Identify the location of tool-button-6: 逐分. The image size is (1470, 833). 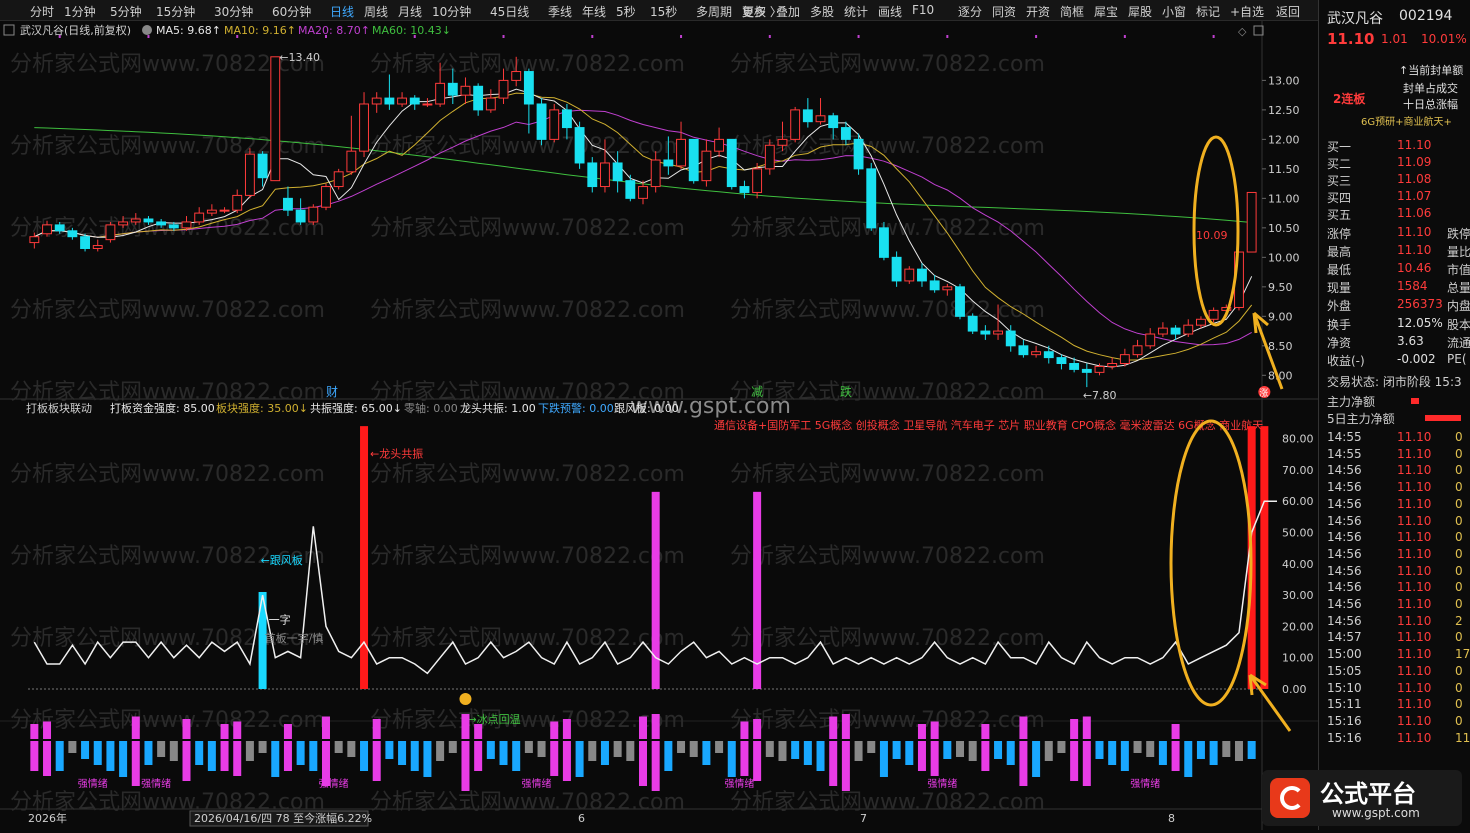
(970, 11).